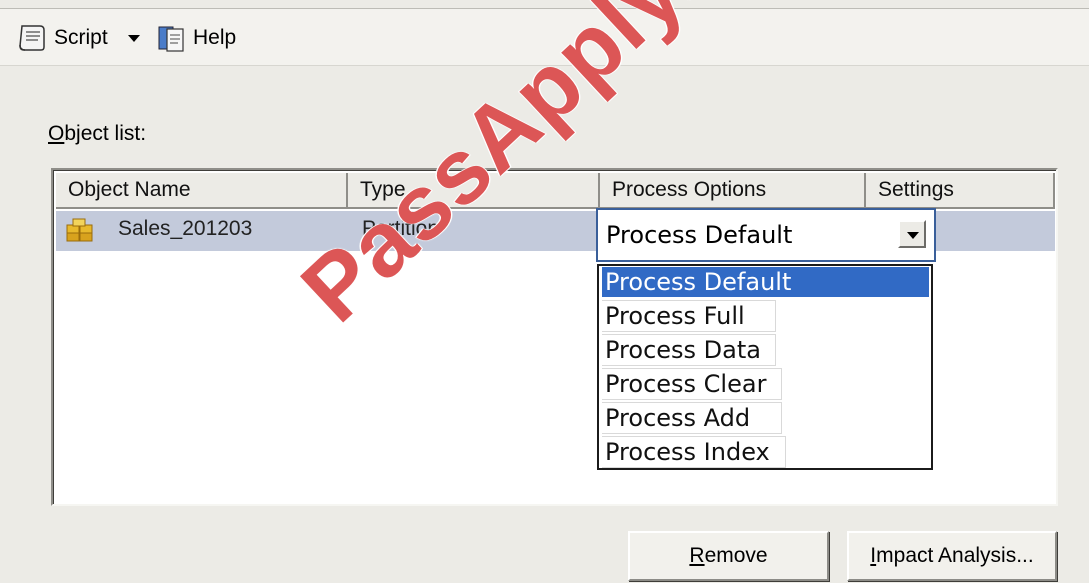 This screenshot has width=1089, height=583. I want to click on object-list-label: Object list:, so click(97, 134).